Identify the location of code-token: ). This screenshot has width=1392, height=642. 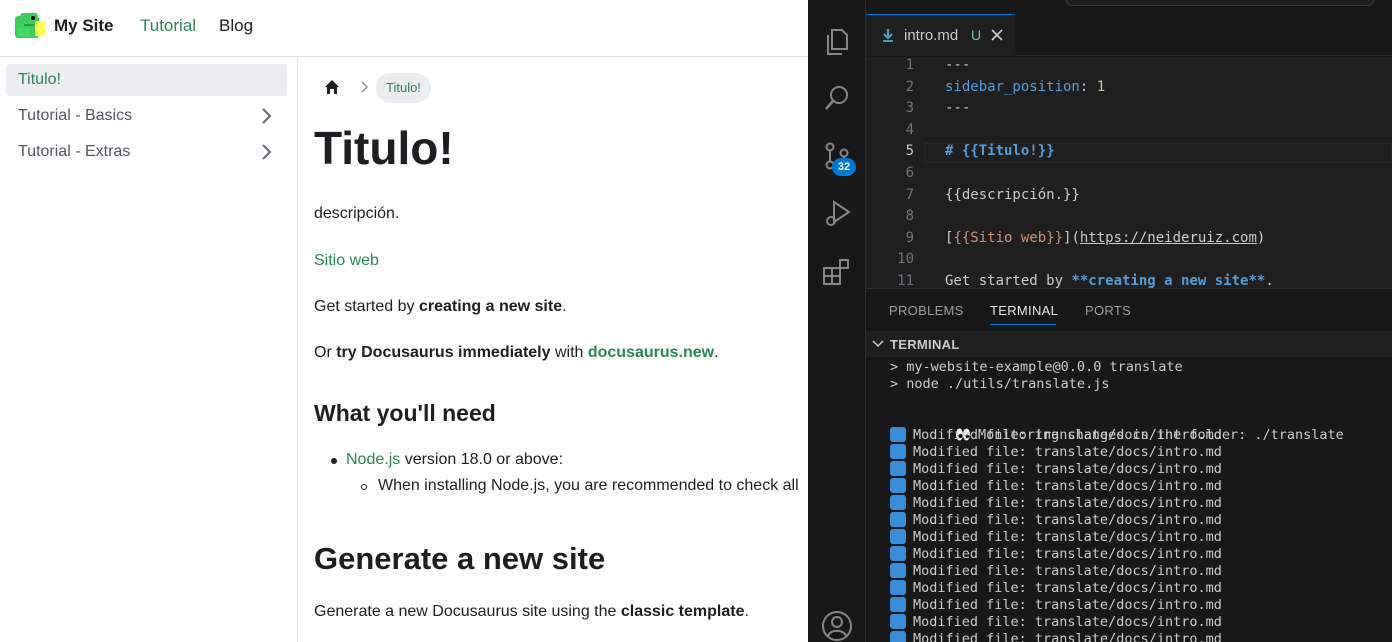
(1261, 237).